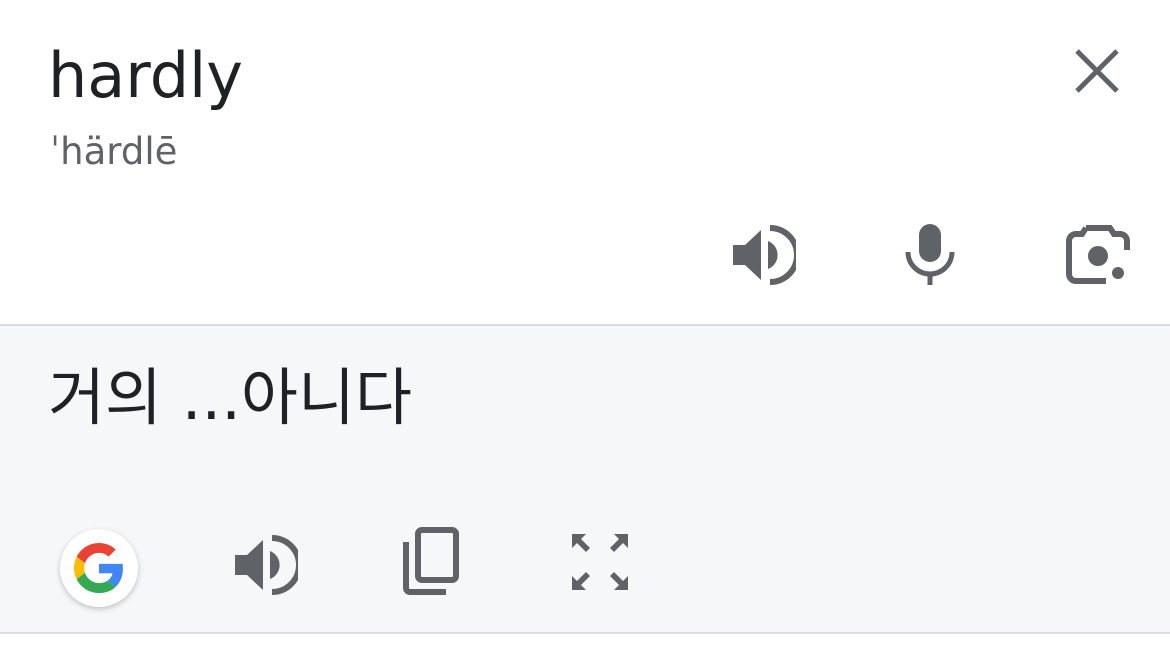 The width and height of the screenshot is (1170, 657). I want to click on google-search-button, so click(99, 568).